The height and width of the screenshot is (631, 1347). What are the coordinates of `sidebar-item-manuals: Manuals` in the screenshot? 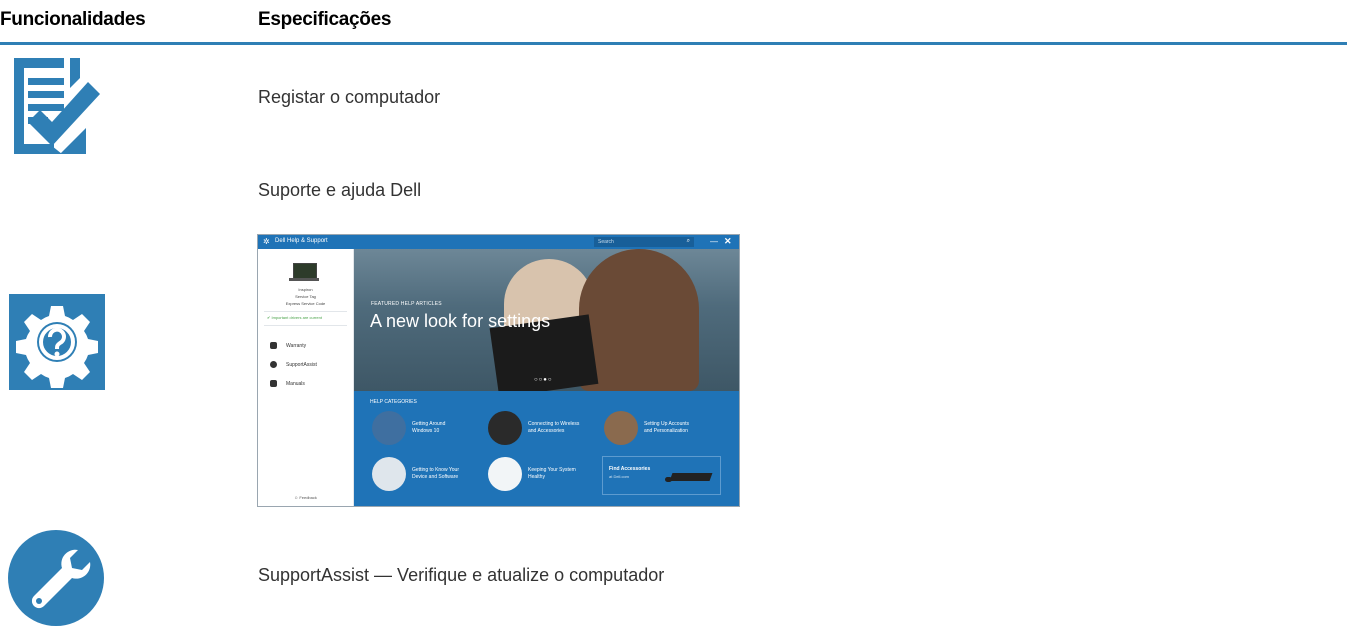 It's located at (295, 384).